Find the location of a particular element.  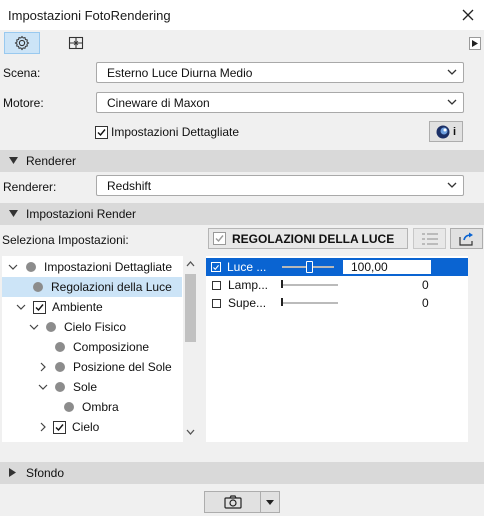

close-button is located at coordinates (468, 15).